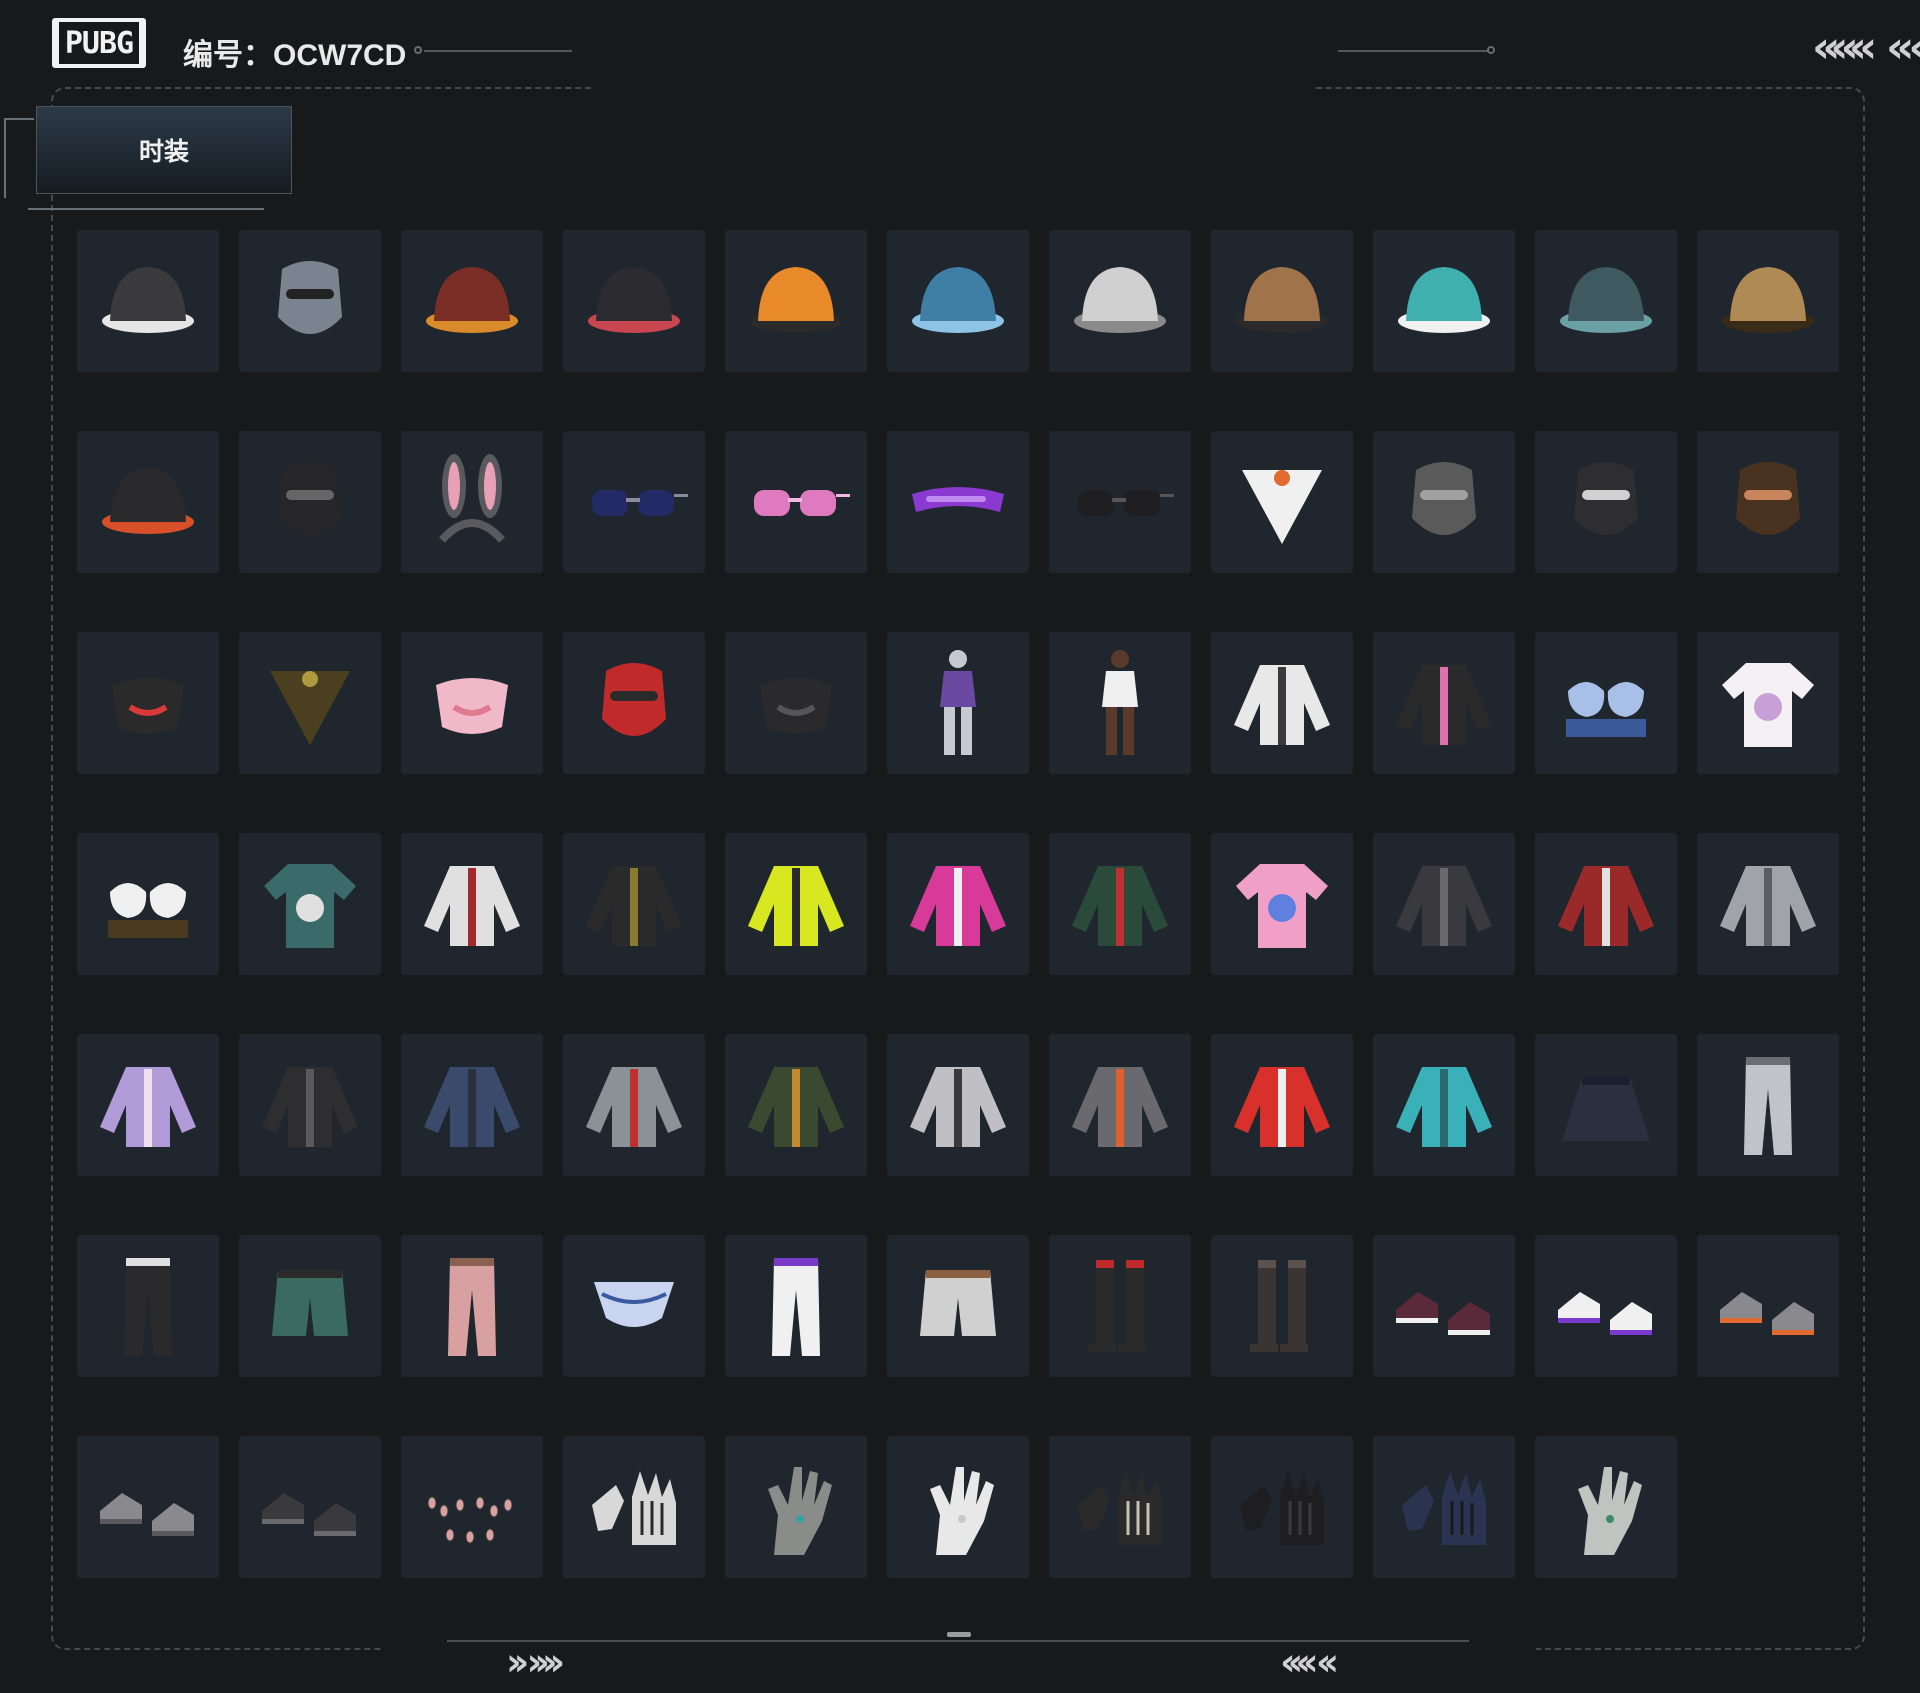  What do you see at coordinates (640, 503) in the screenshot?
I see `navy-sunglasses-icon` at bounding box center [640, 503].